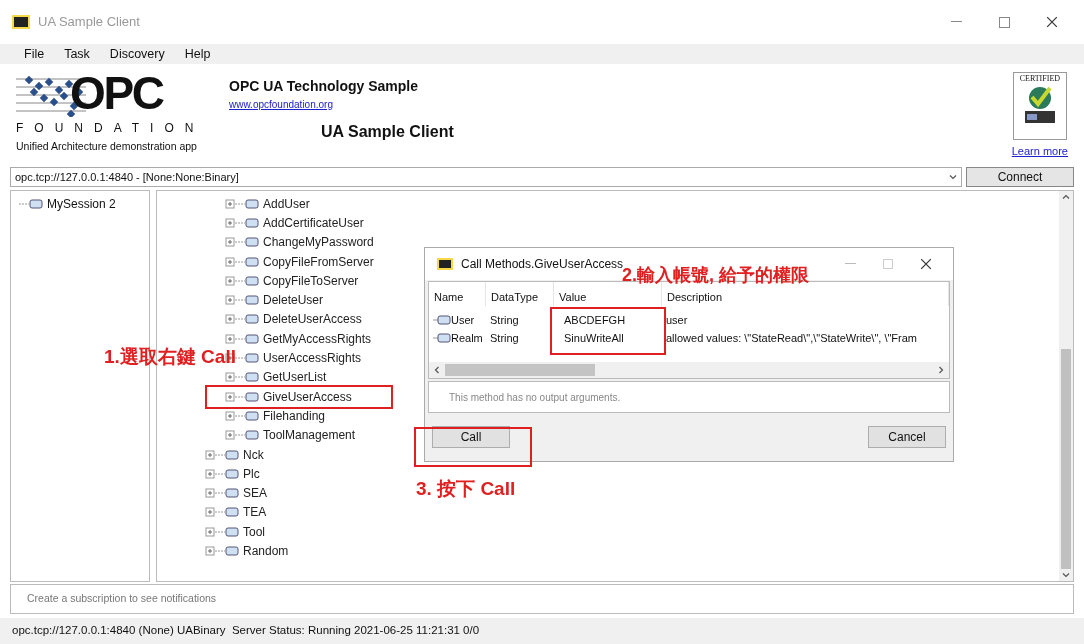 The width and height of the screenshot is (1084, 644). Describe the element at coordinates (1066, 197) in the screenshot. I see `scroll-up-icon` at that location.